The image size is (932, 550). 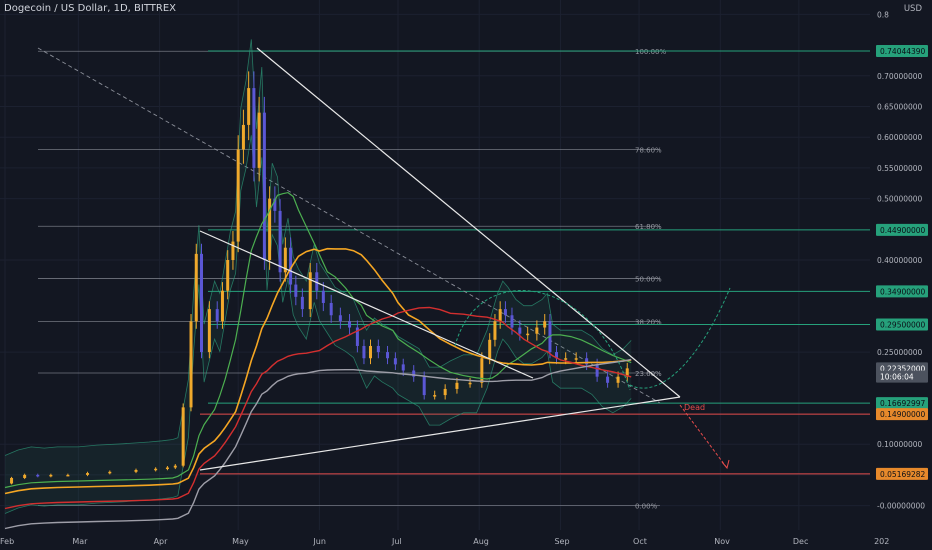 I want to click on fib-level-label: 38.20%, so click(x=648, y=322).